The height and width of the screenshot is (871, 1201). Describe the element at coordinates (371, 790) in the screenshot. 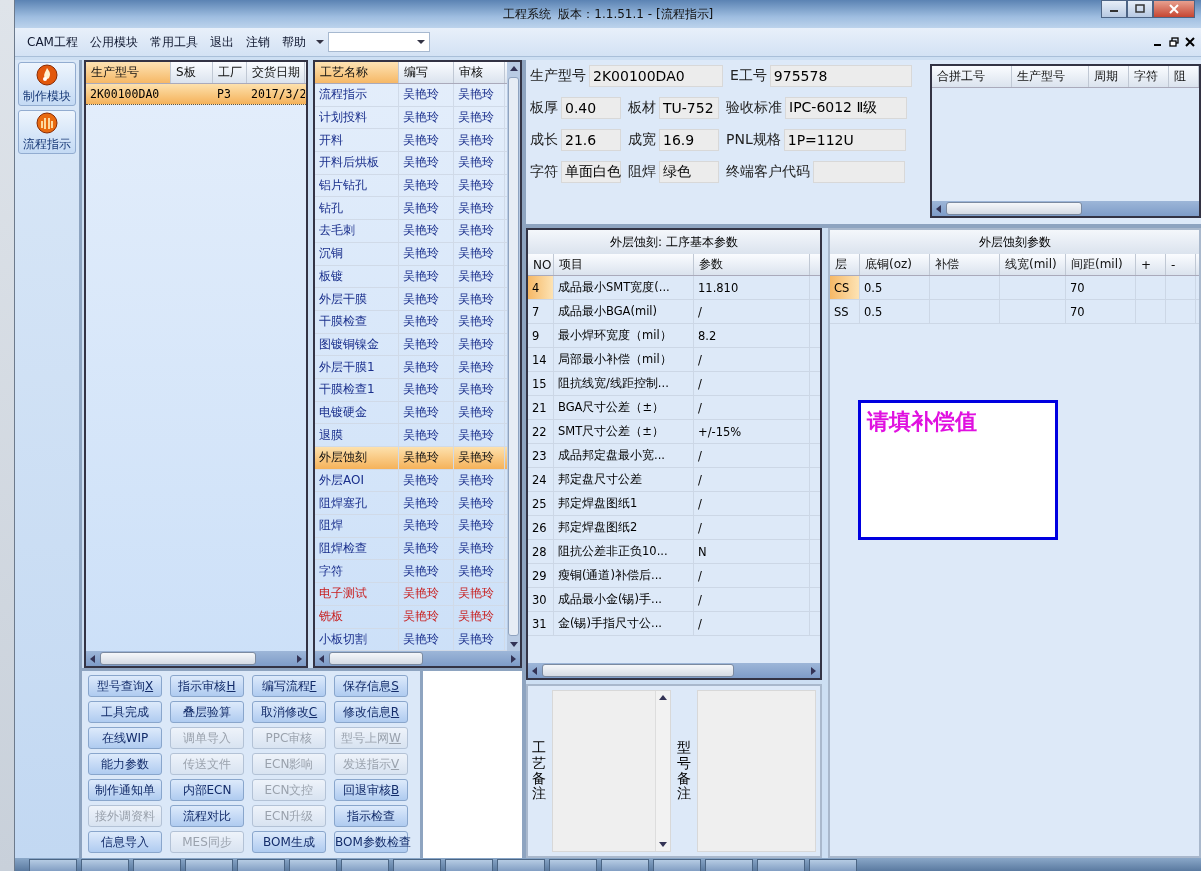

I see `action-button: 回退审核B` at that location.